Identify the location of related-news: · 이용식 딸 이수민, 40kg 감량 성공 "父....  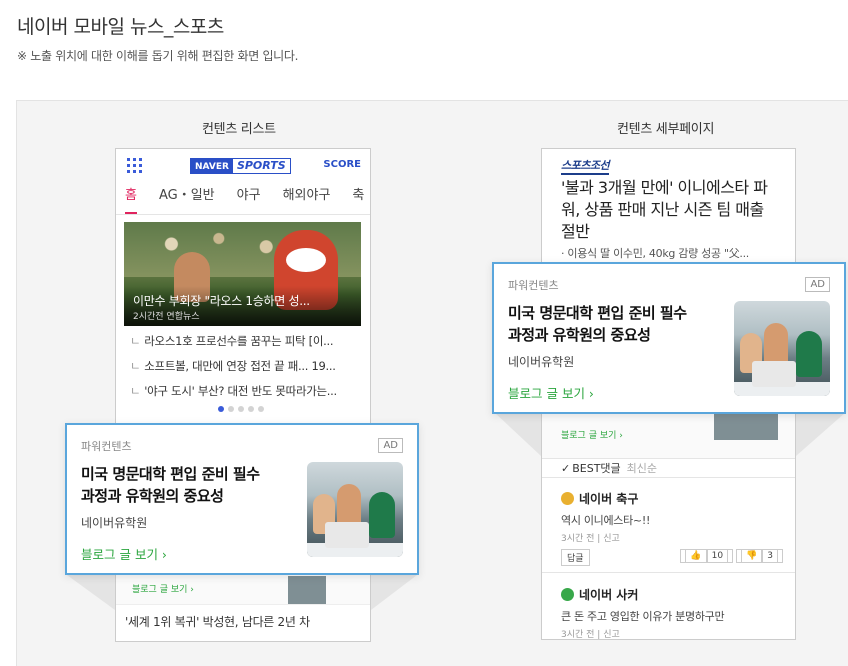
(655, 253).